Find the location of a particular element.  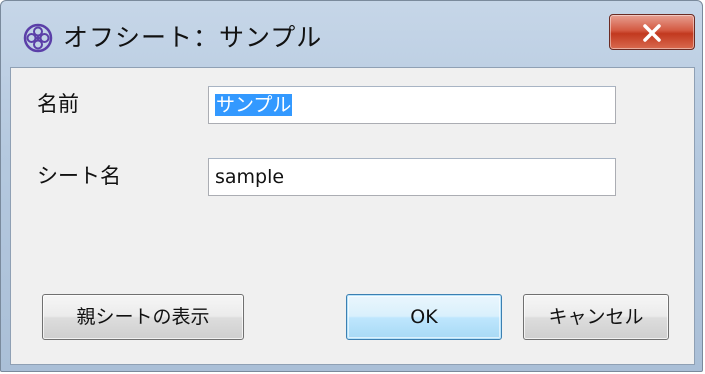

name-label: 名前 is located at coordinates (58, 104).